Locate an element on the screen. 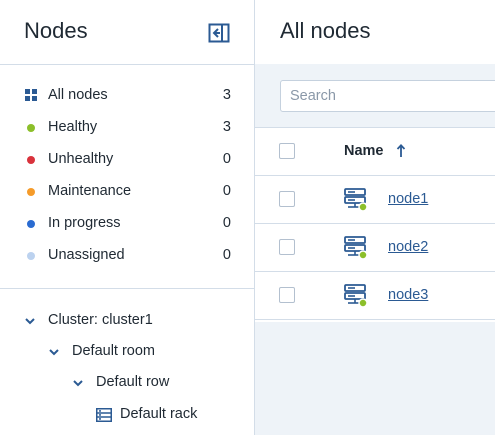  table-row: node3 is located at coordinates (375, 296).